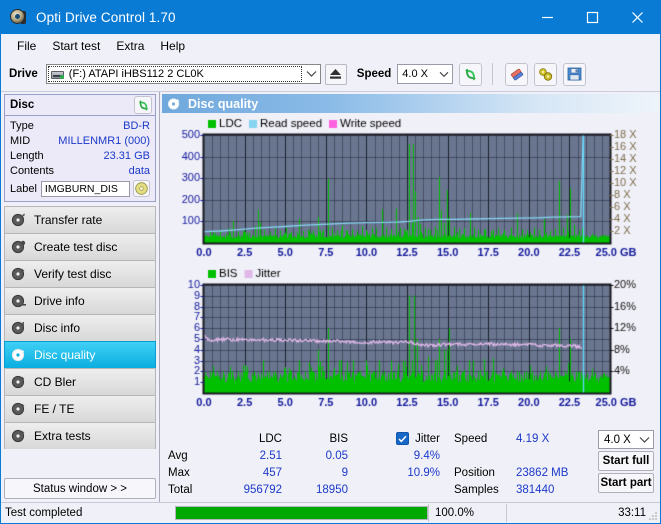 This screenshot has height=524, width=661. I want to click on stats-right-values: 4.19 X 23862 MB 381440, so click(557, 466).